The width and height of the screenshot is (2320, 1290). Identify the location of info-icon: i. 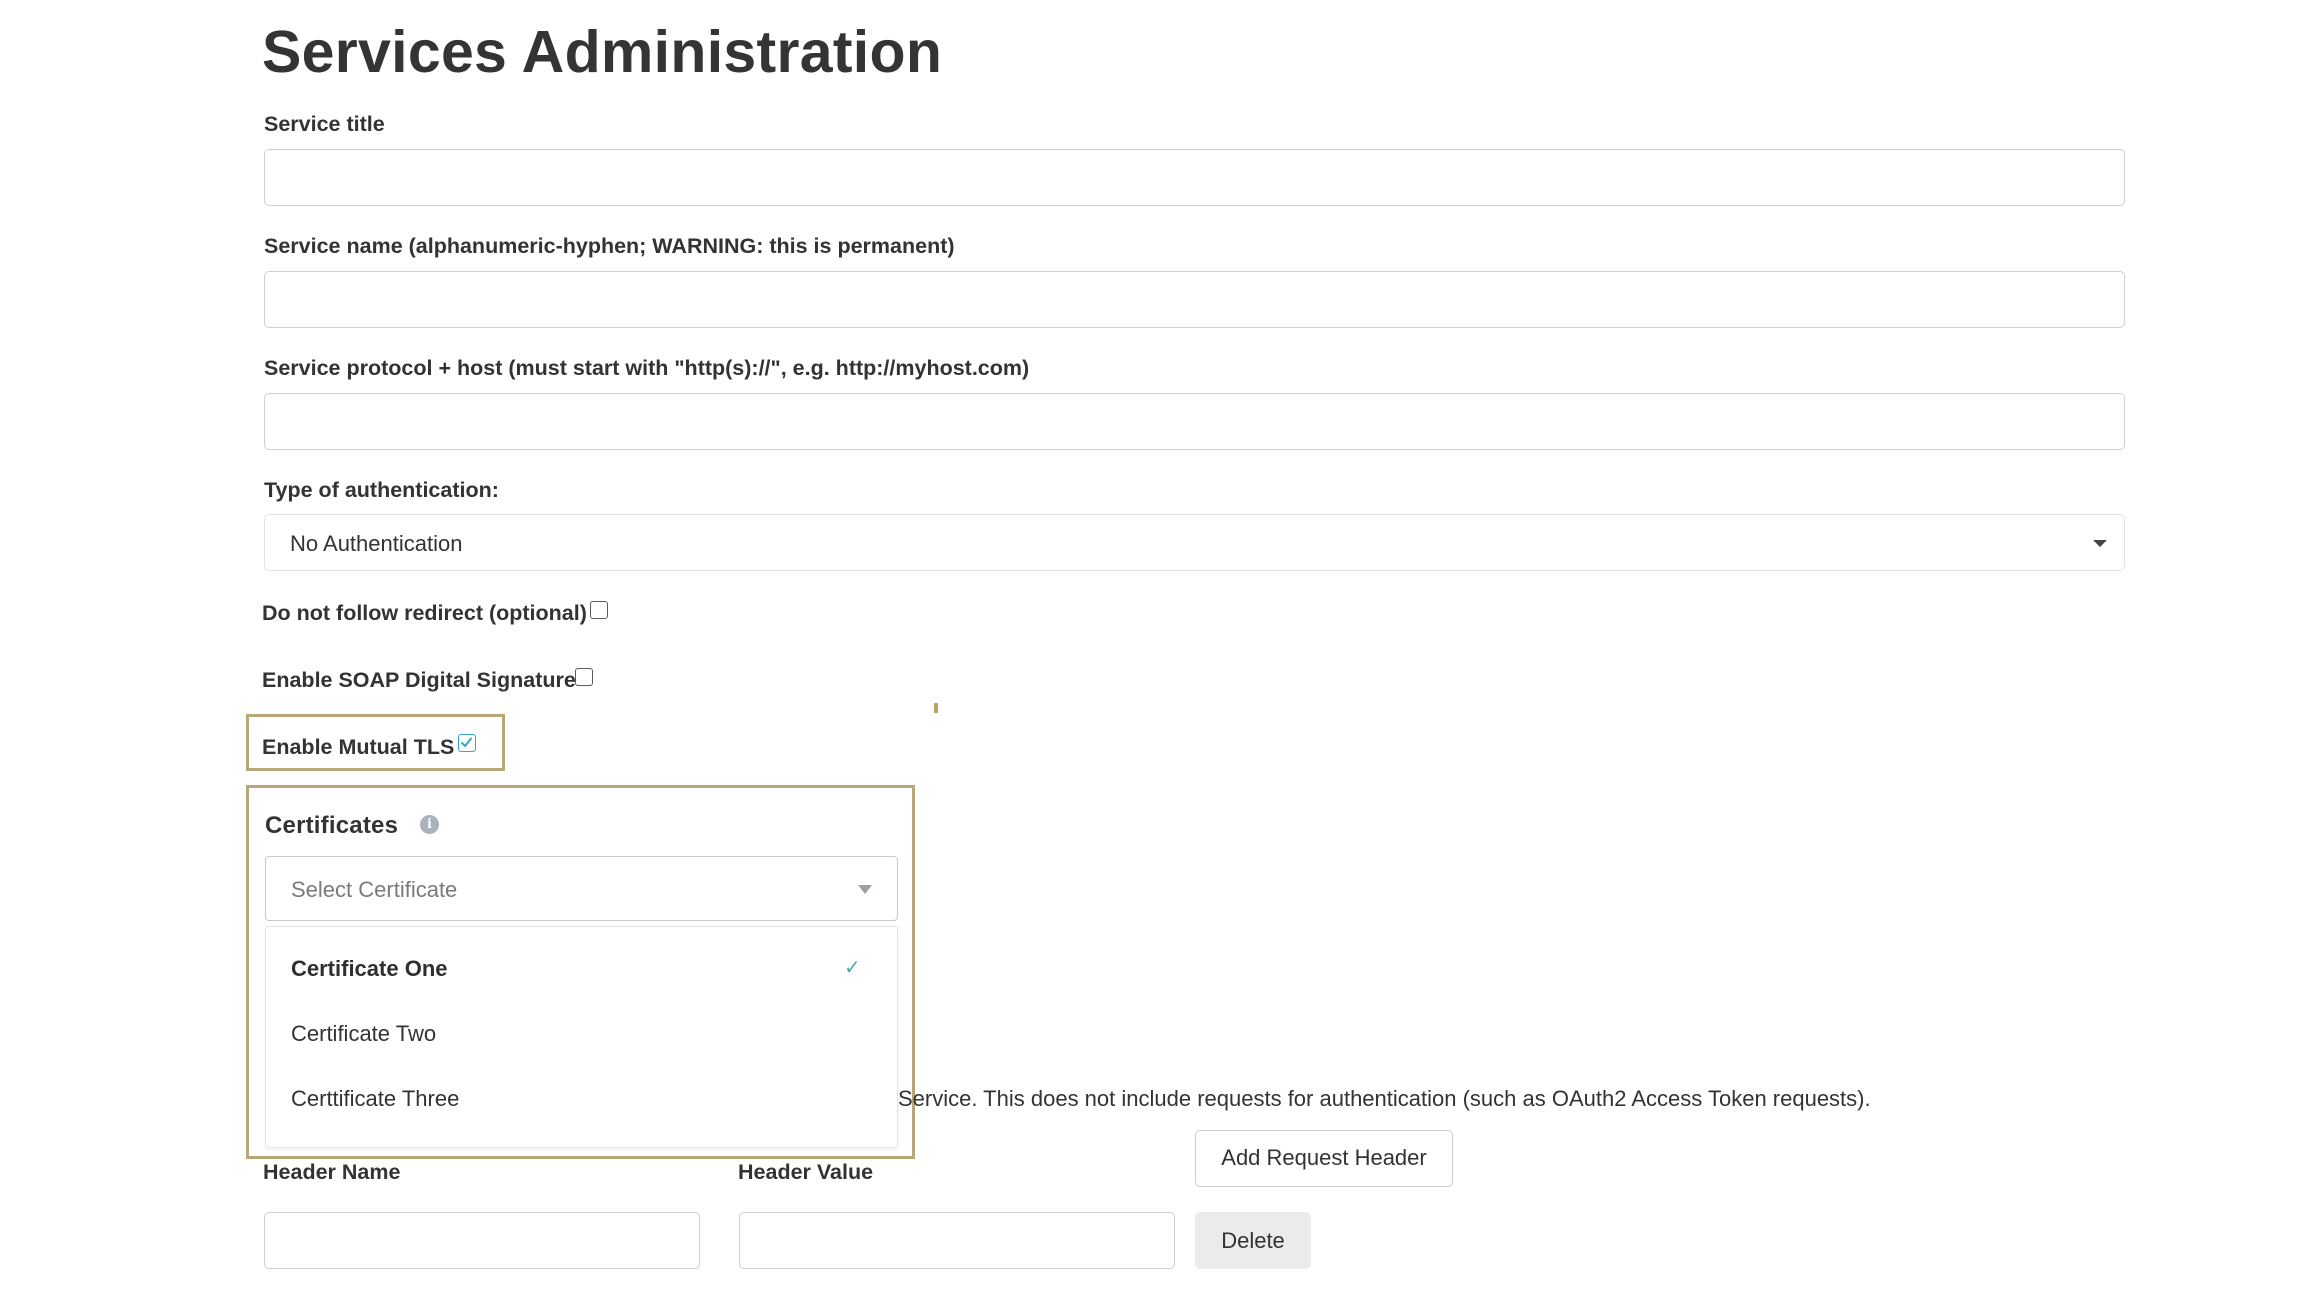
(429, 824).